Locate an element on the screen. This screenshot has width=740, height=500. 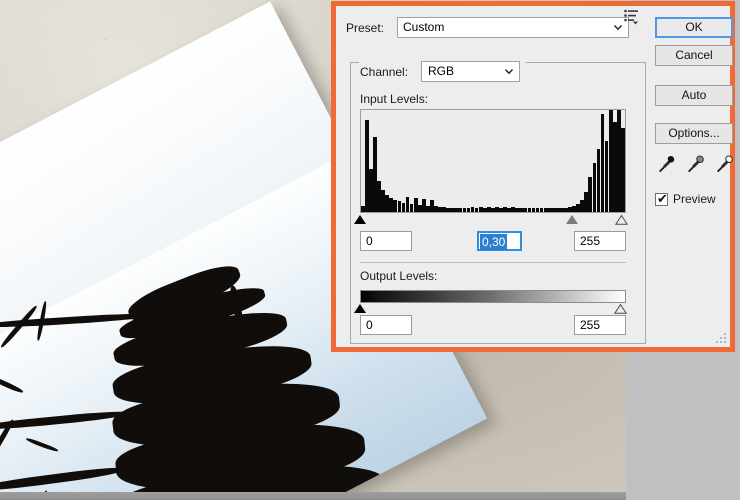
input-white-point-field: 255 is located at coordinates (600, 241).